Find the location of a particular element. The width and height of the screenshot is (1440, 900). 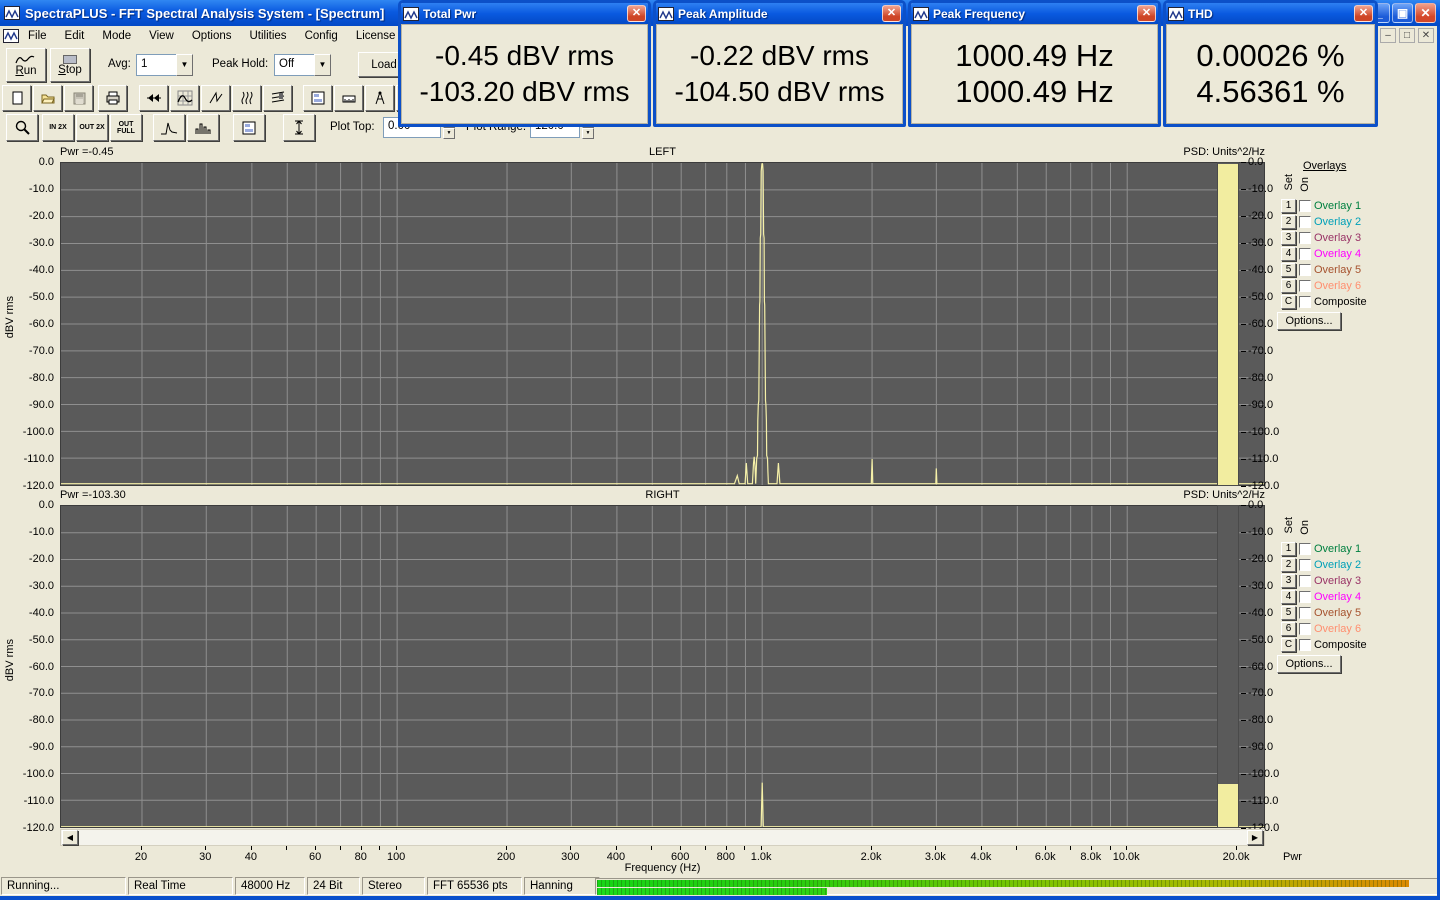

meter-value-right: -104.50 dBV rms is located at coordinates (779, 91).